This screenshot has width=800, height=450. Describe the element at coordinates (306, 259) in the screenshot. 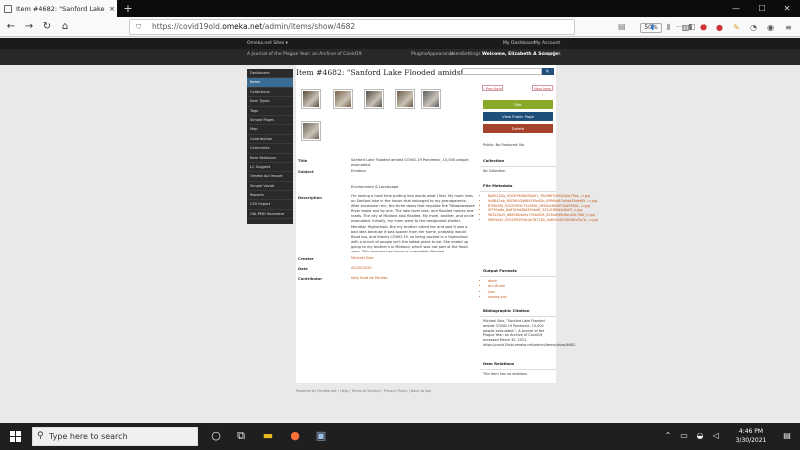

I see `creator-label: Creator` at that location.